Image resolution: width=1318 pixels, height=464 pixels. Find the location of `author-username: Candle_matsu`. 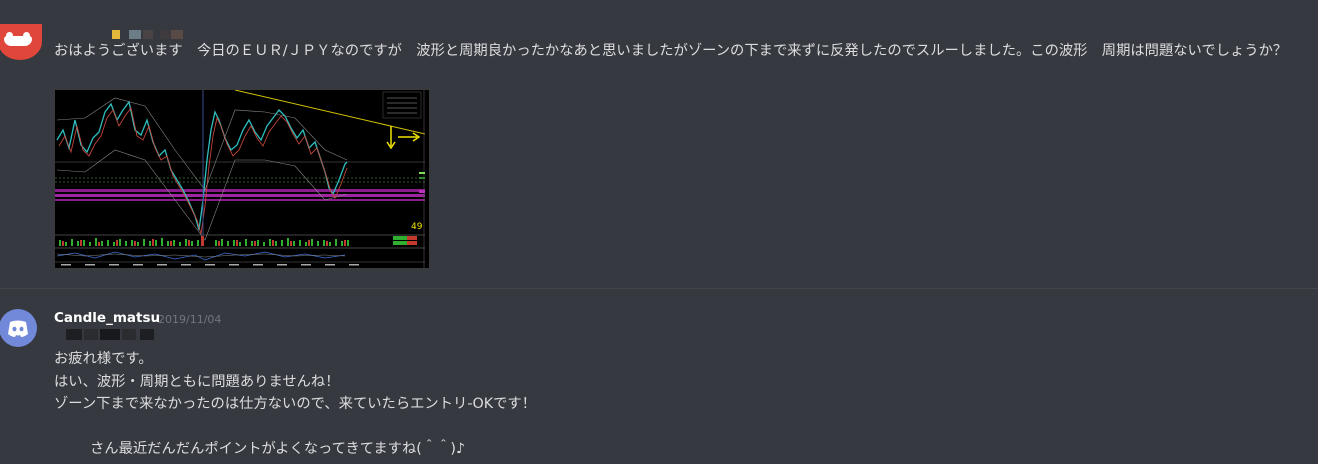

author-username: Candle_matsu is located at coordinates (107, 318).